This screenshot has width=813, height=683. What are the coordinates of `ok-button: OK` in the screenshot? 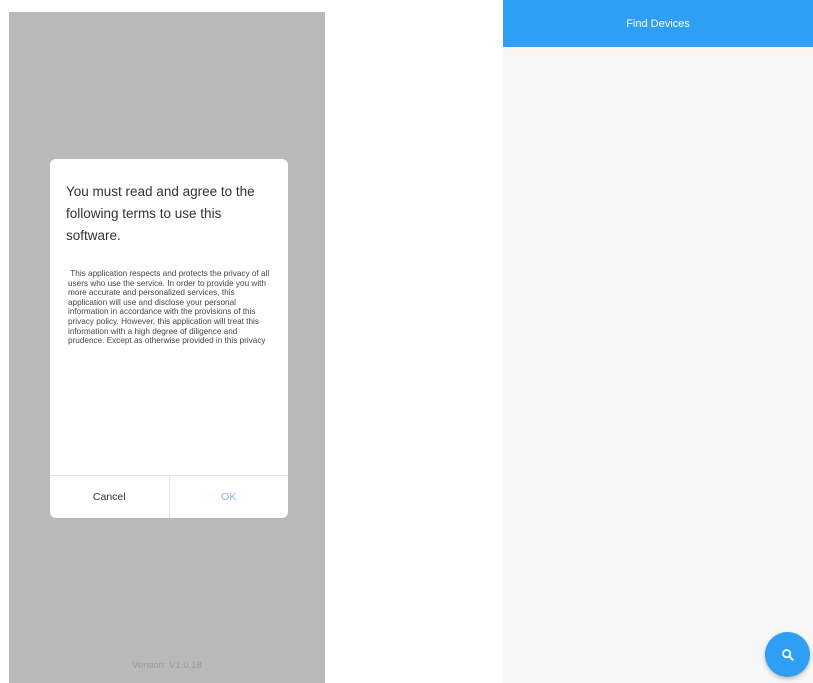 It's located at (229, 497).